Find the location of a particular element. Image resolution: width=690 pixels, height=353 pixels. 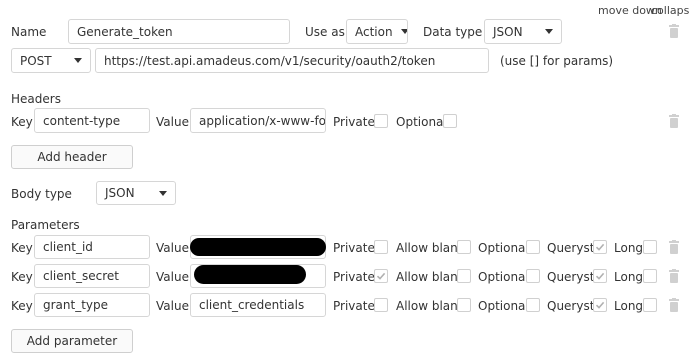

add-parameter-label: Add parameter is located at coordinates (72, 341).